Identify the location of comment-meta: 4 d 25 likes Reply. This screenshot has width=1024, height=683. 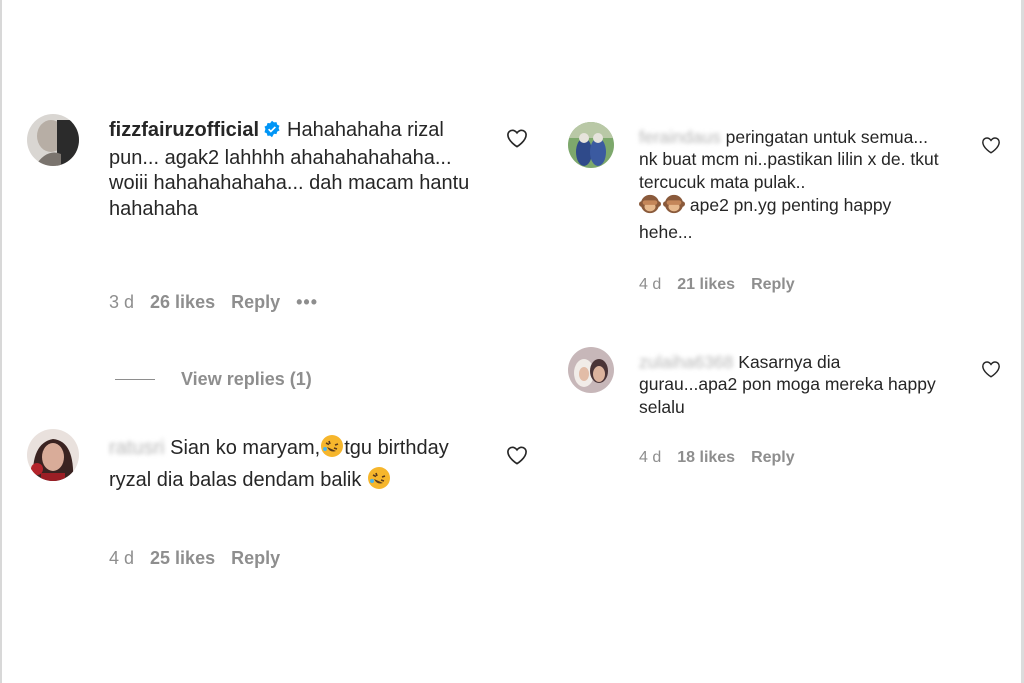
(202, 558).